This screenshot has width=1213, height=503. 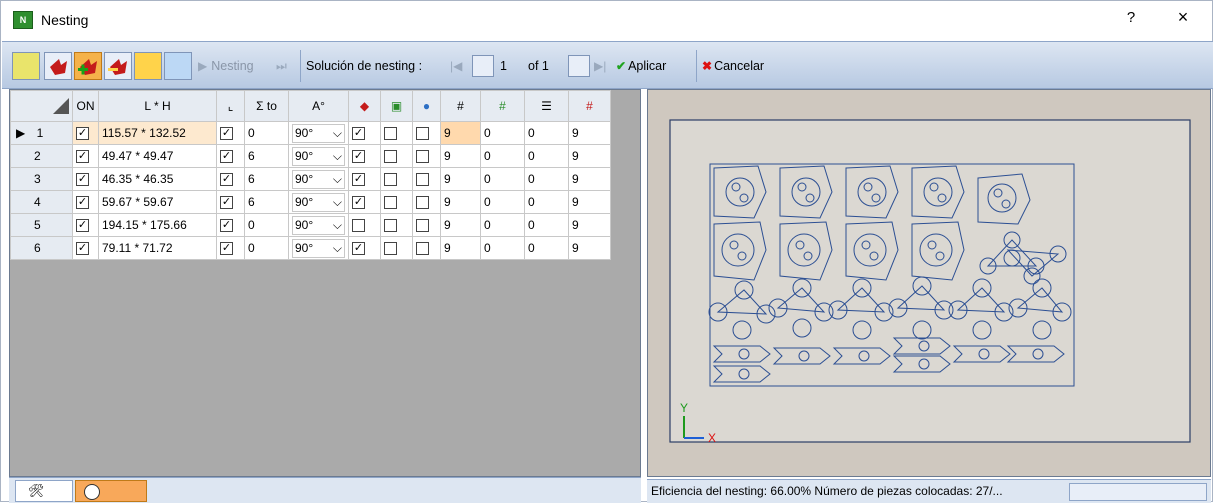 What do you see at coordinates (266, 133) in the screenshot?
I see `sum-cell: 0` at bounding box center [266, 133].